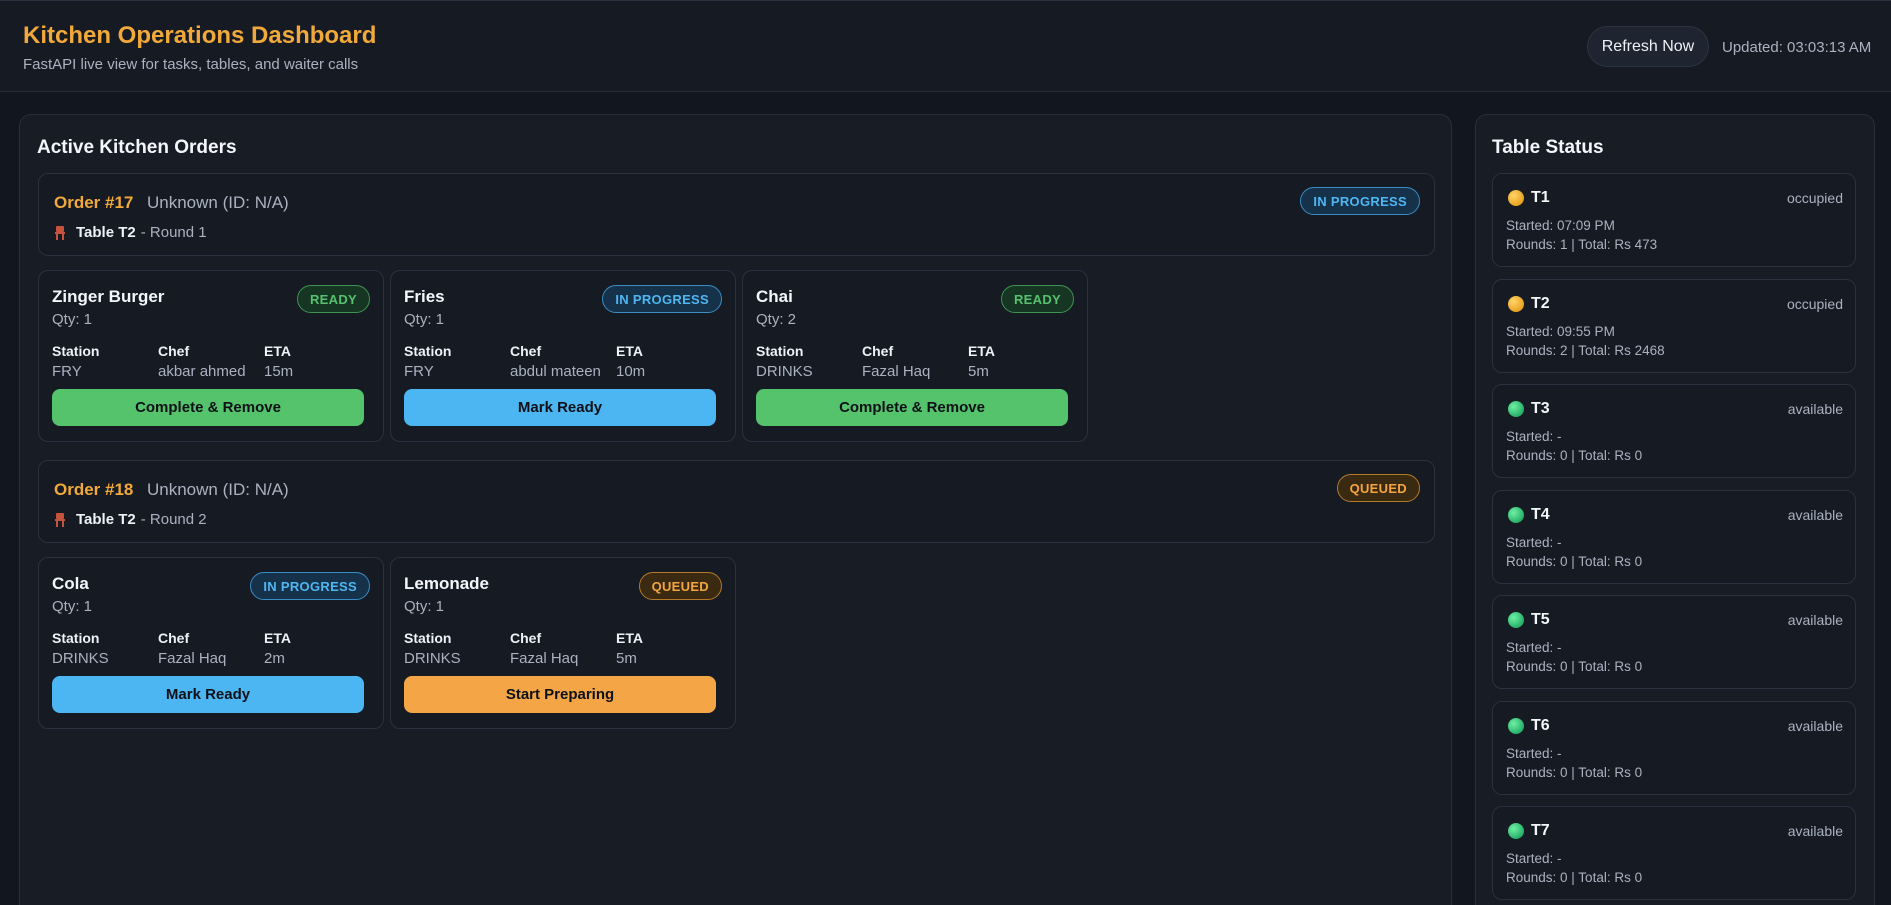 This screenshot has height=905, width=1891. Describe the element at coordinates (1378, 488) in the screenshot. I see `order-status-badge: QUEUED` at that location.